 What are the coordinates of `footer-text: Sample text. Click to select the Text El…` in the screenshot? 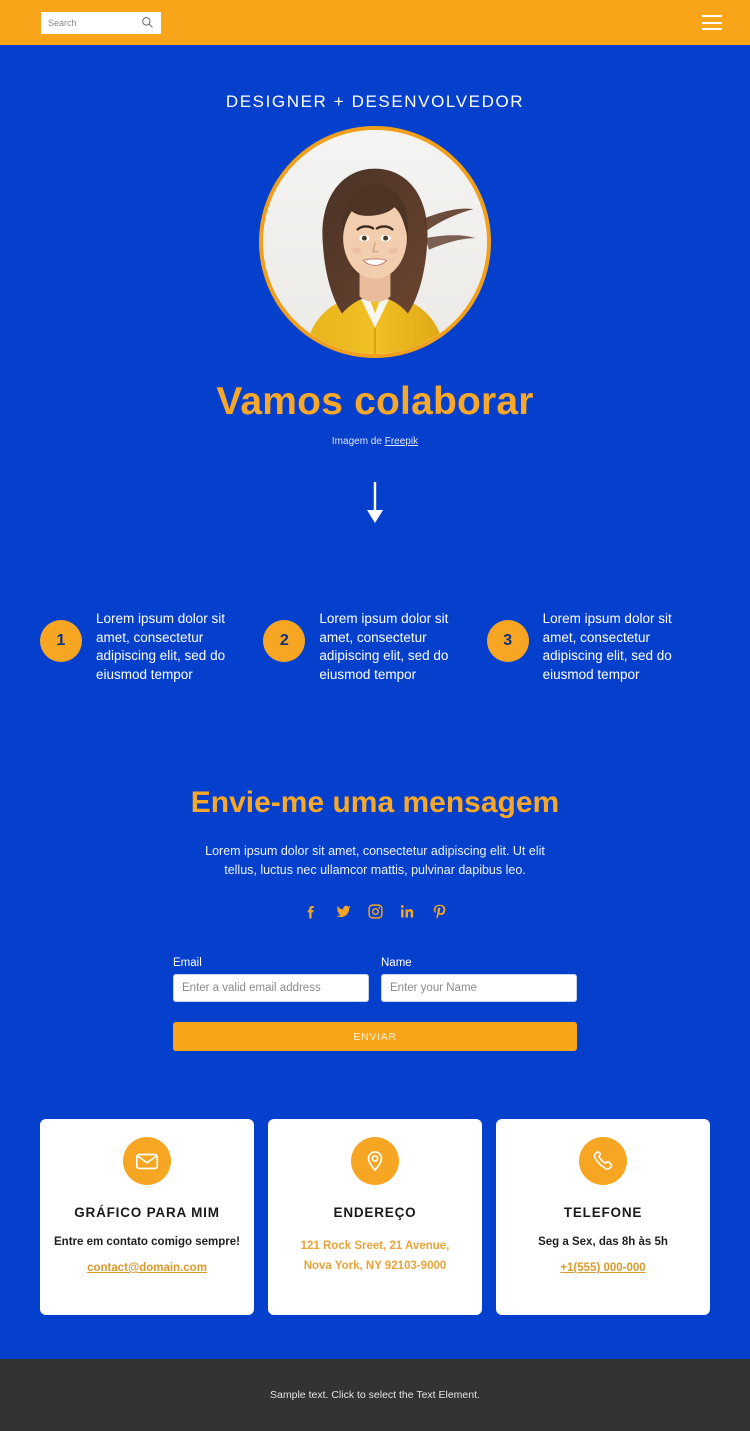 It's located at (375, 1395).